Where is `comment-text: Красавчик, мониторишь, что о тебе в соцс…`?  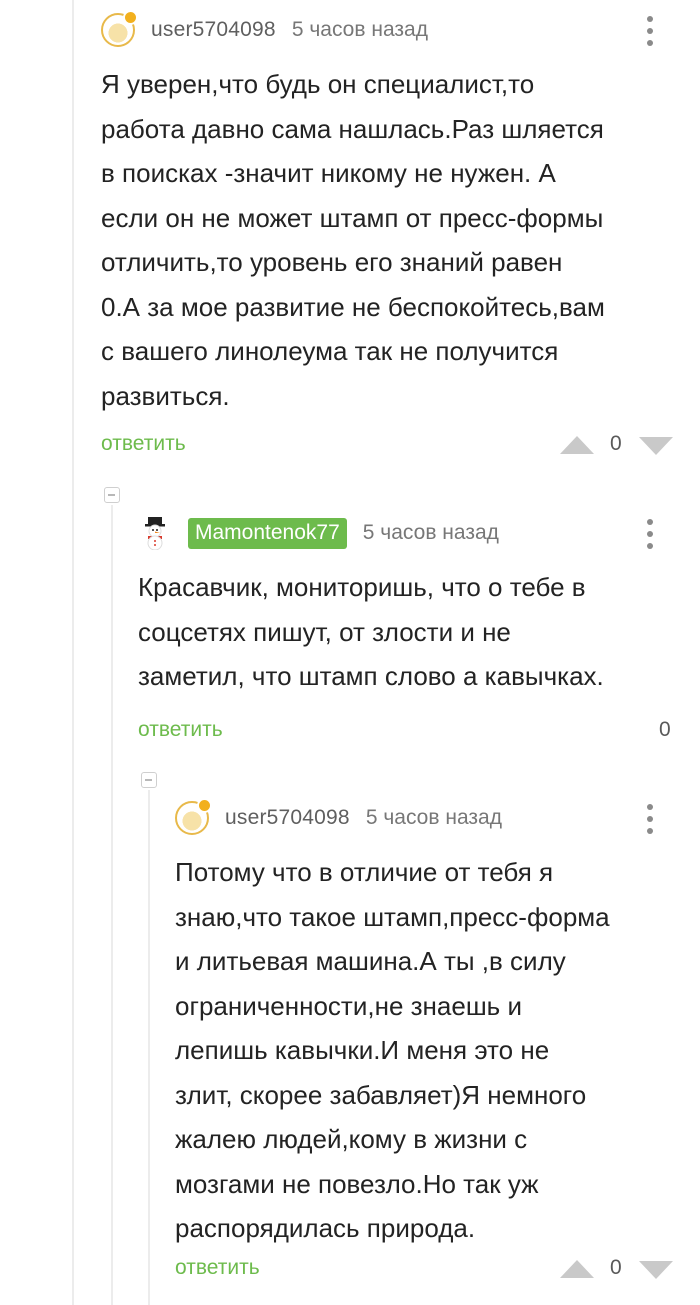
comment-text: Красавчик, мониторишь, что о тебе в соцс… is located at coordinates (371, 631).